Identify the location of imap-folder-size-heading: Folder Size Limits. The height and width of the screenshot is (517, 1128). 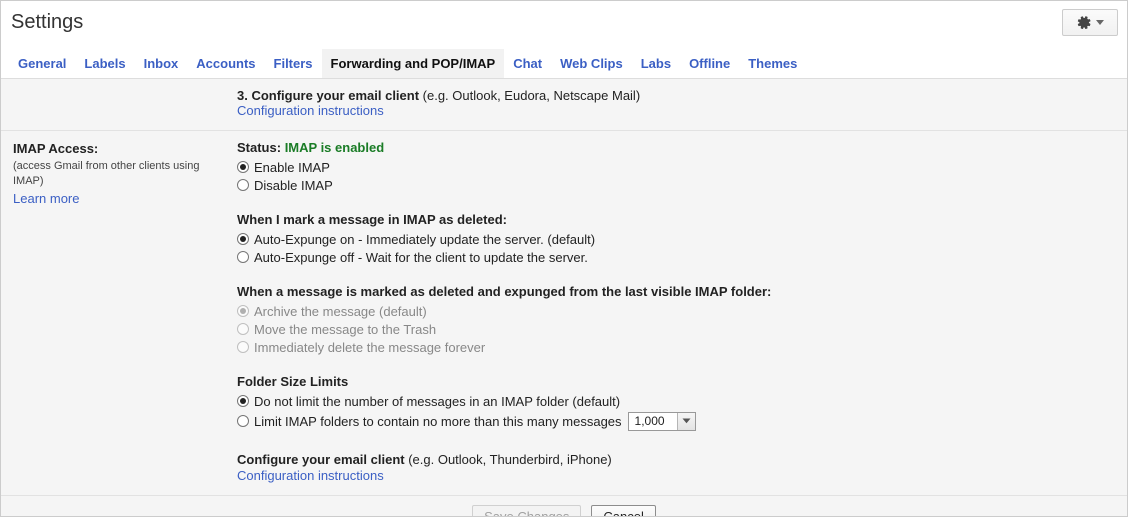
(293, 381).